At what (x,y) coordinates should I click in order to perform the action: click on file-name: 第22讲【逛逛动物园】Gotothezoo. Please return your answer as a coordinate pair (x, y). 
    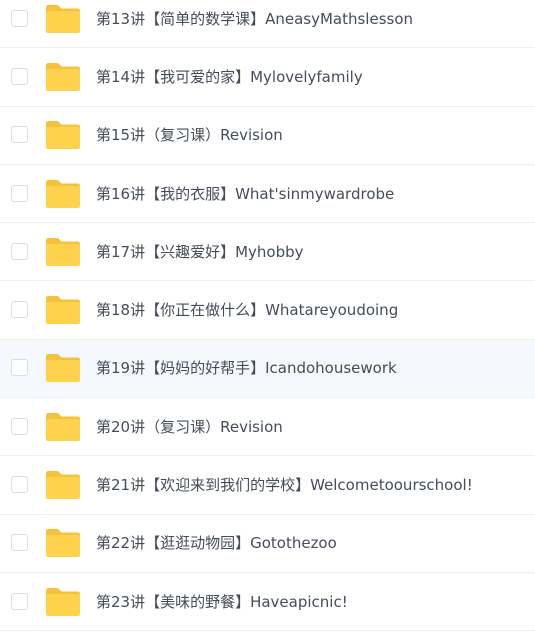
    Looking at the image, I should click on (216, 543).